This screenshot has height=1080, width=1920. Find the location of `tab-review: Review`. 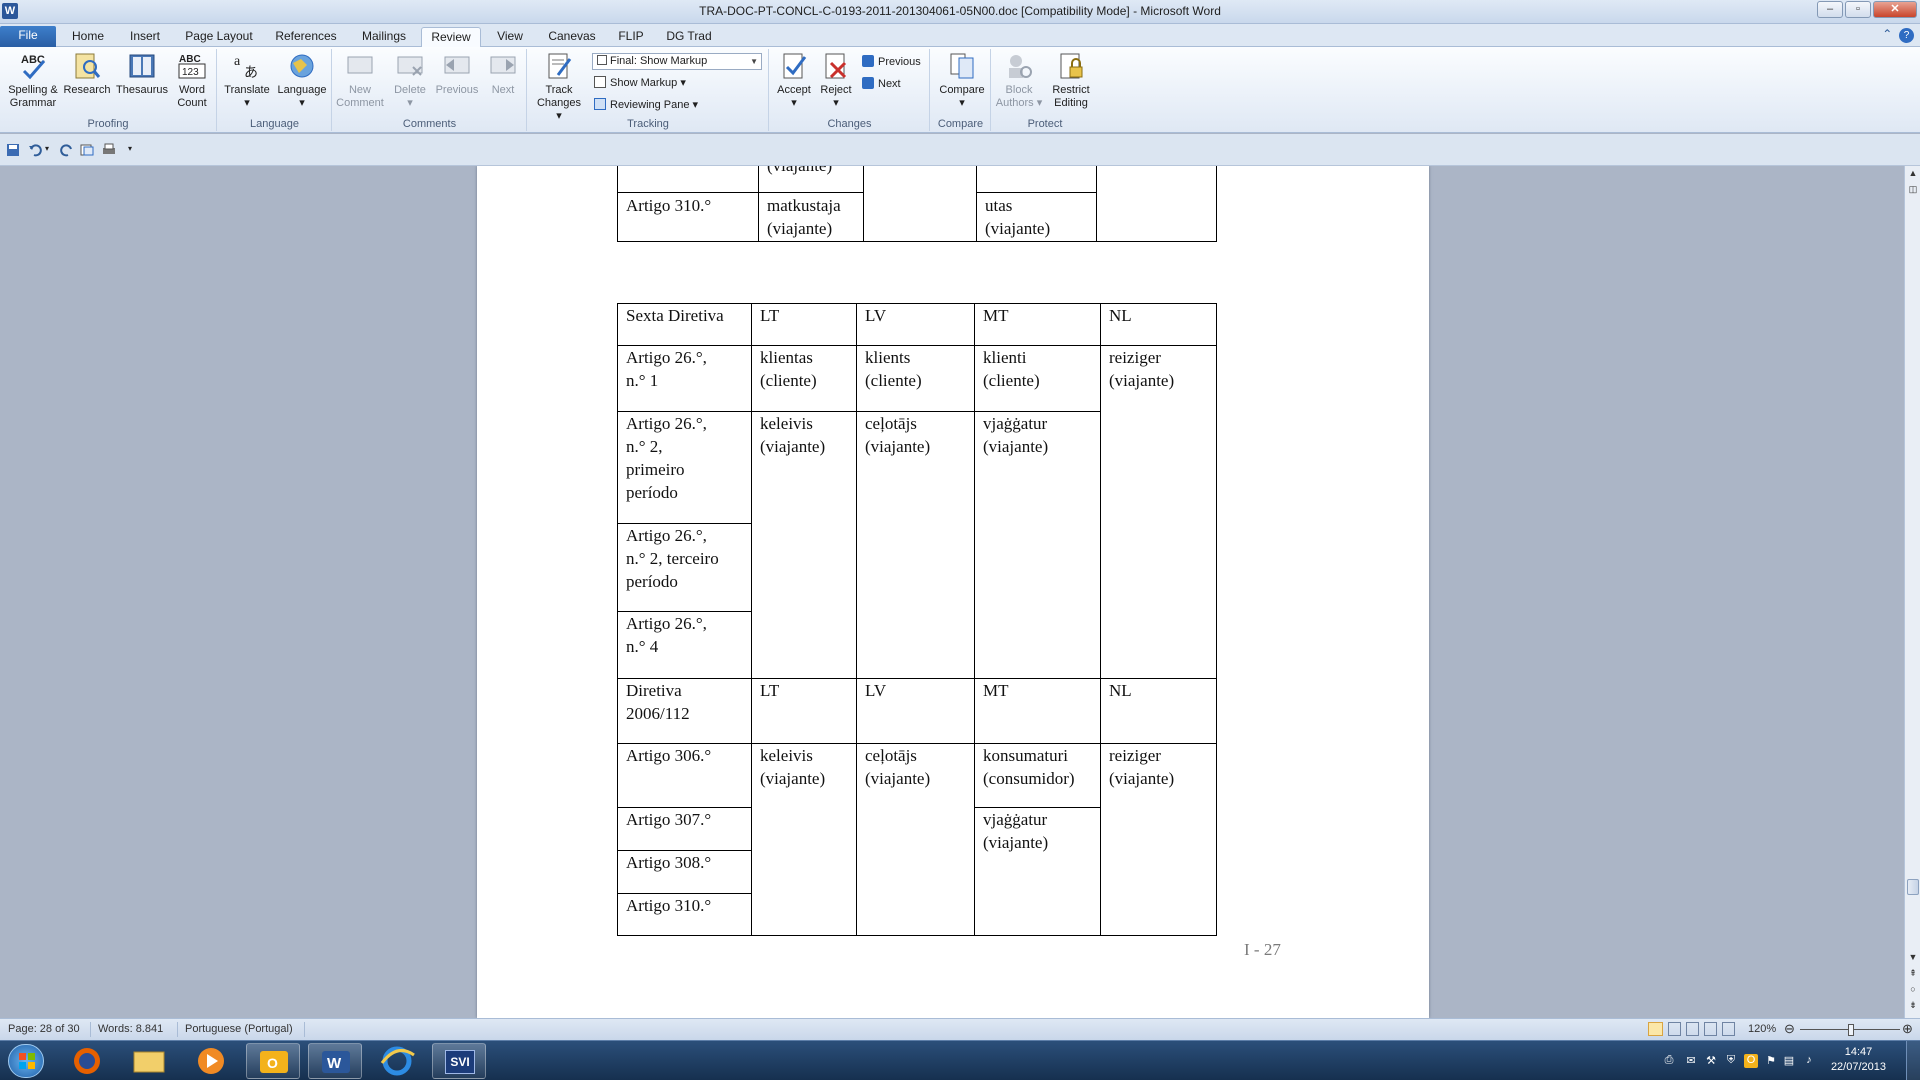

tab-review: Review is located at coordinates (451, 37).